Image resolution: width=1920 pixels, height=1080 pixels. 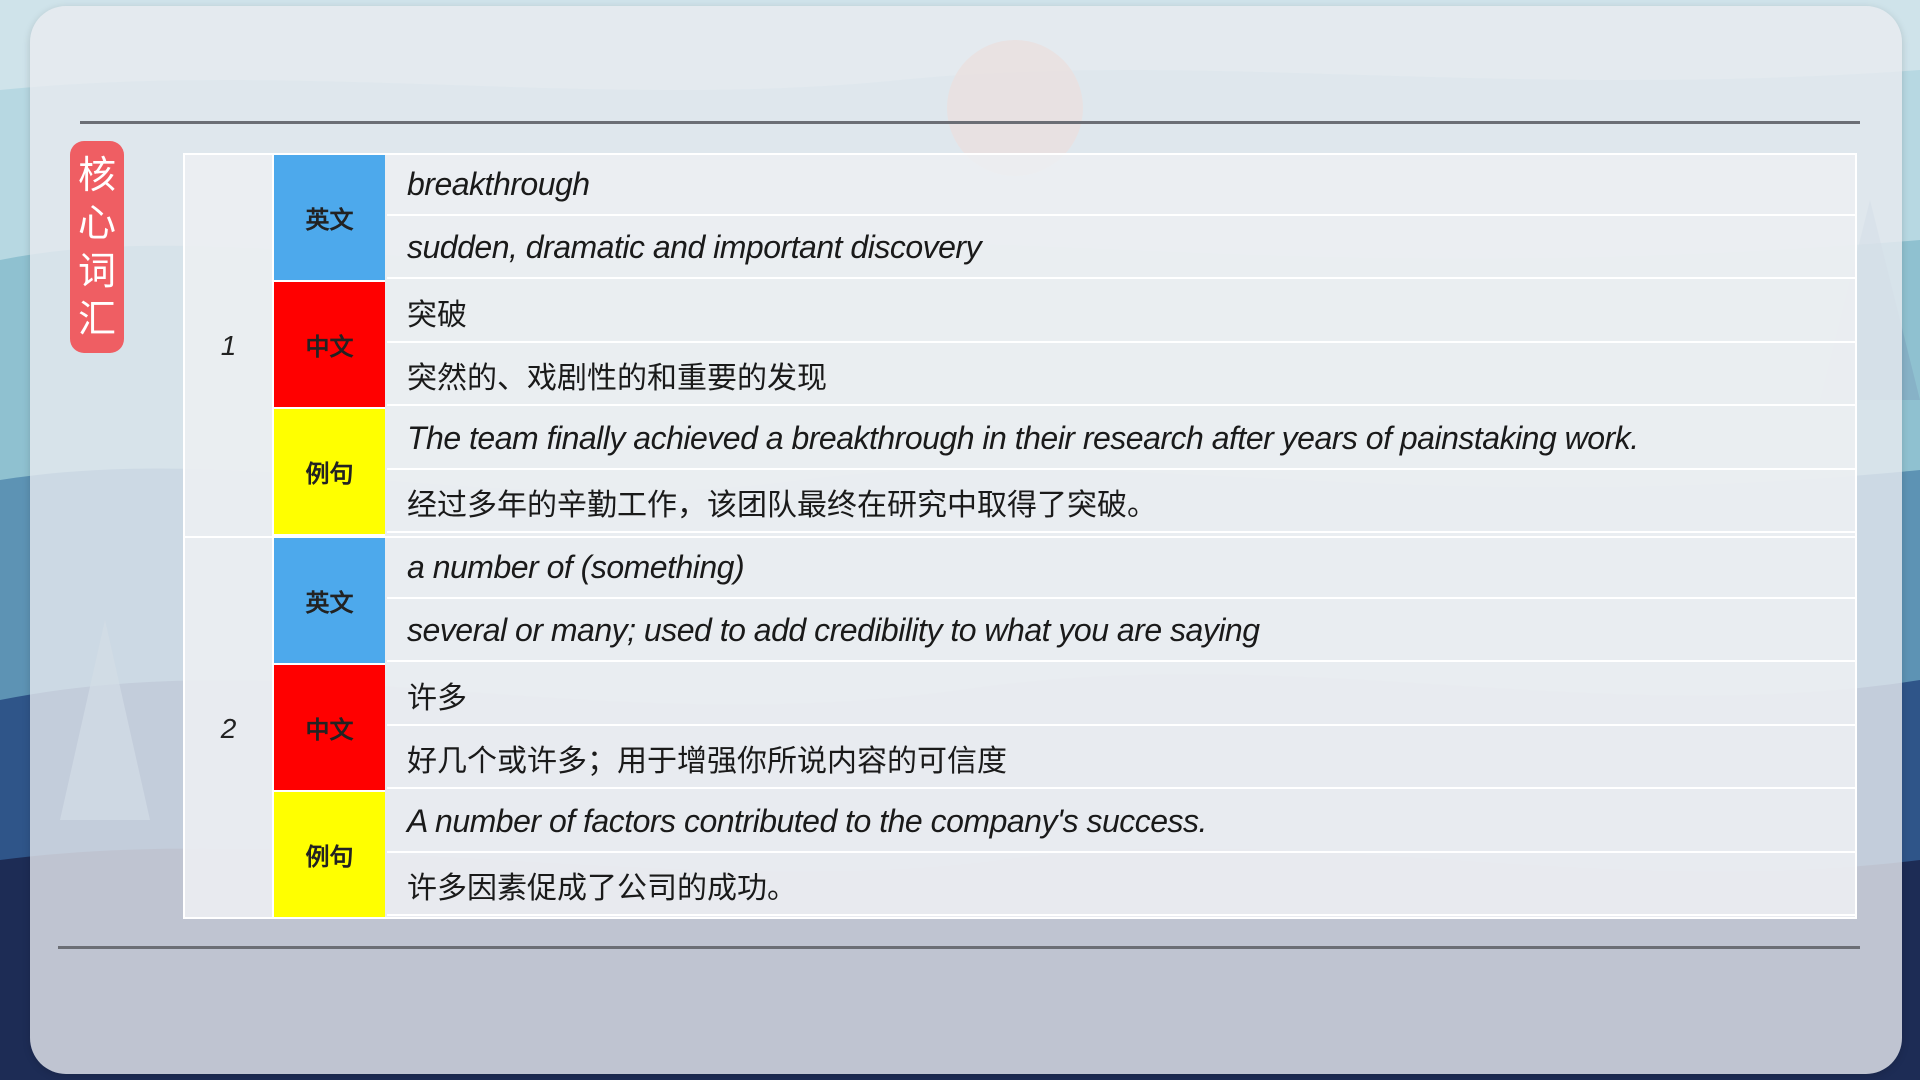 I want to click on chinese-block: 中文 许多 好几个或许多；用于增强你所说内容的可信度, so click(x=1065, y=728).